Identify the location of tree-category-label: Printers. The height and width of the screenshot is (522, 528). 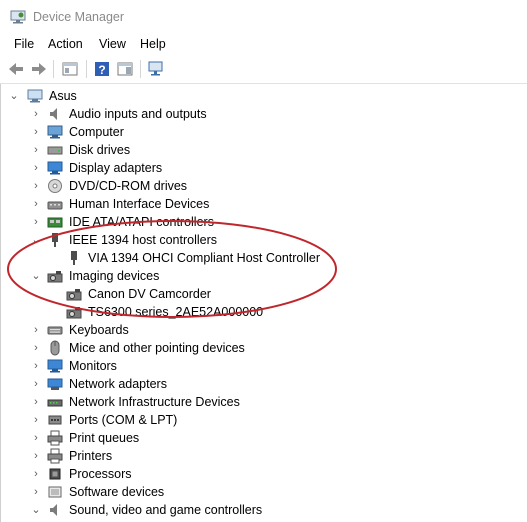
(91, 456).